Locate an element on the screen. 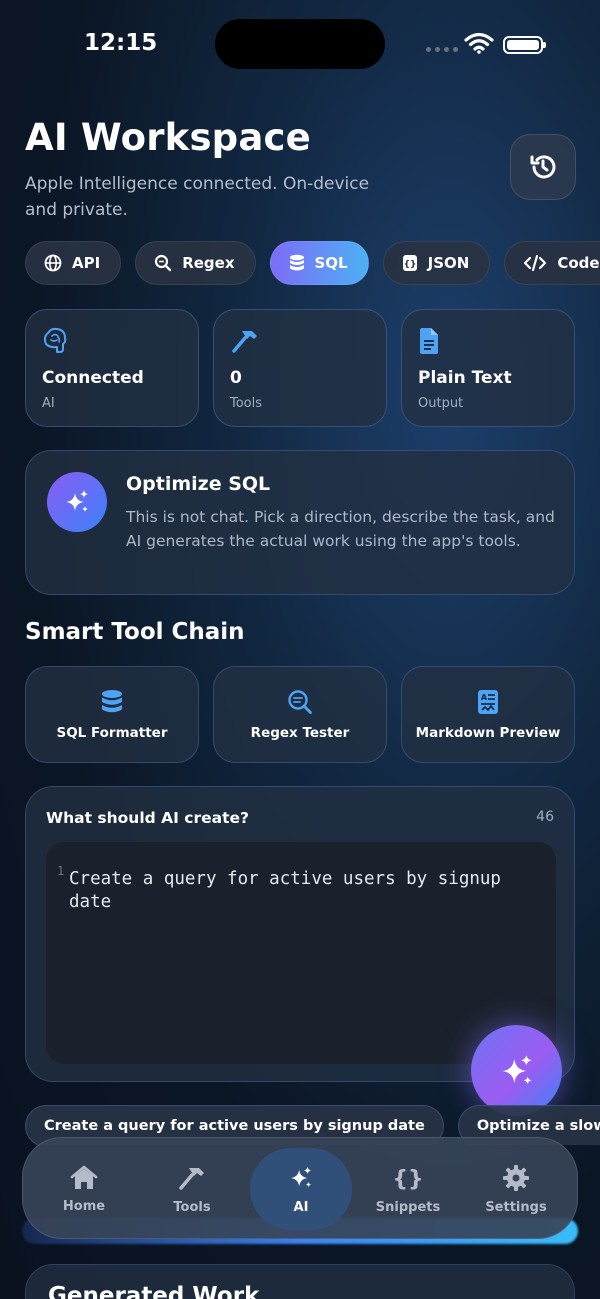 The width and height of the screenshot is (600, 1299). house-icon is located at coordinates (84, 1177).